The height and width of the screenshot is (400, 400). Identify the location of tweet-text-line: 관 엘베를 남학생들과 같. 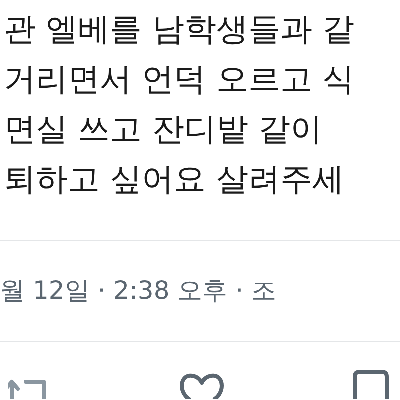
(180, 29).